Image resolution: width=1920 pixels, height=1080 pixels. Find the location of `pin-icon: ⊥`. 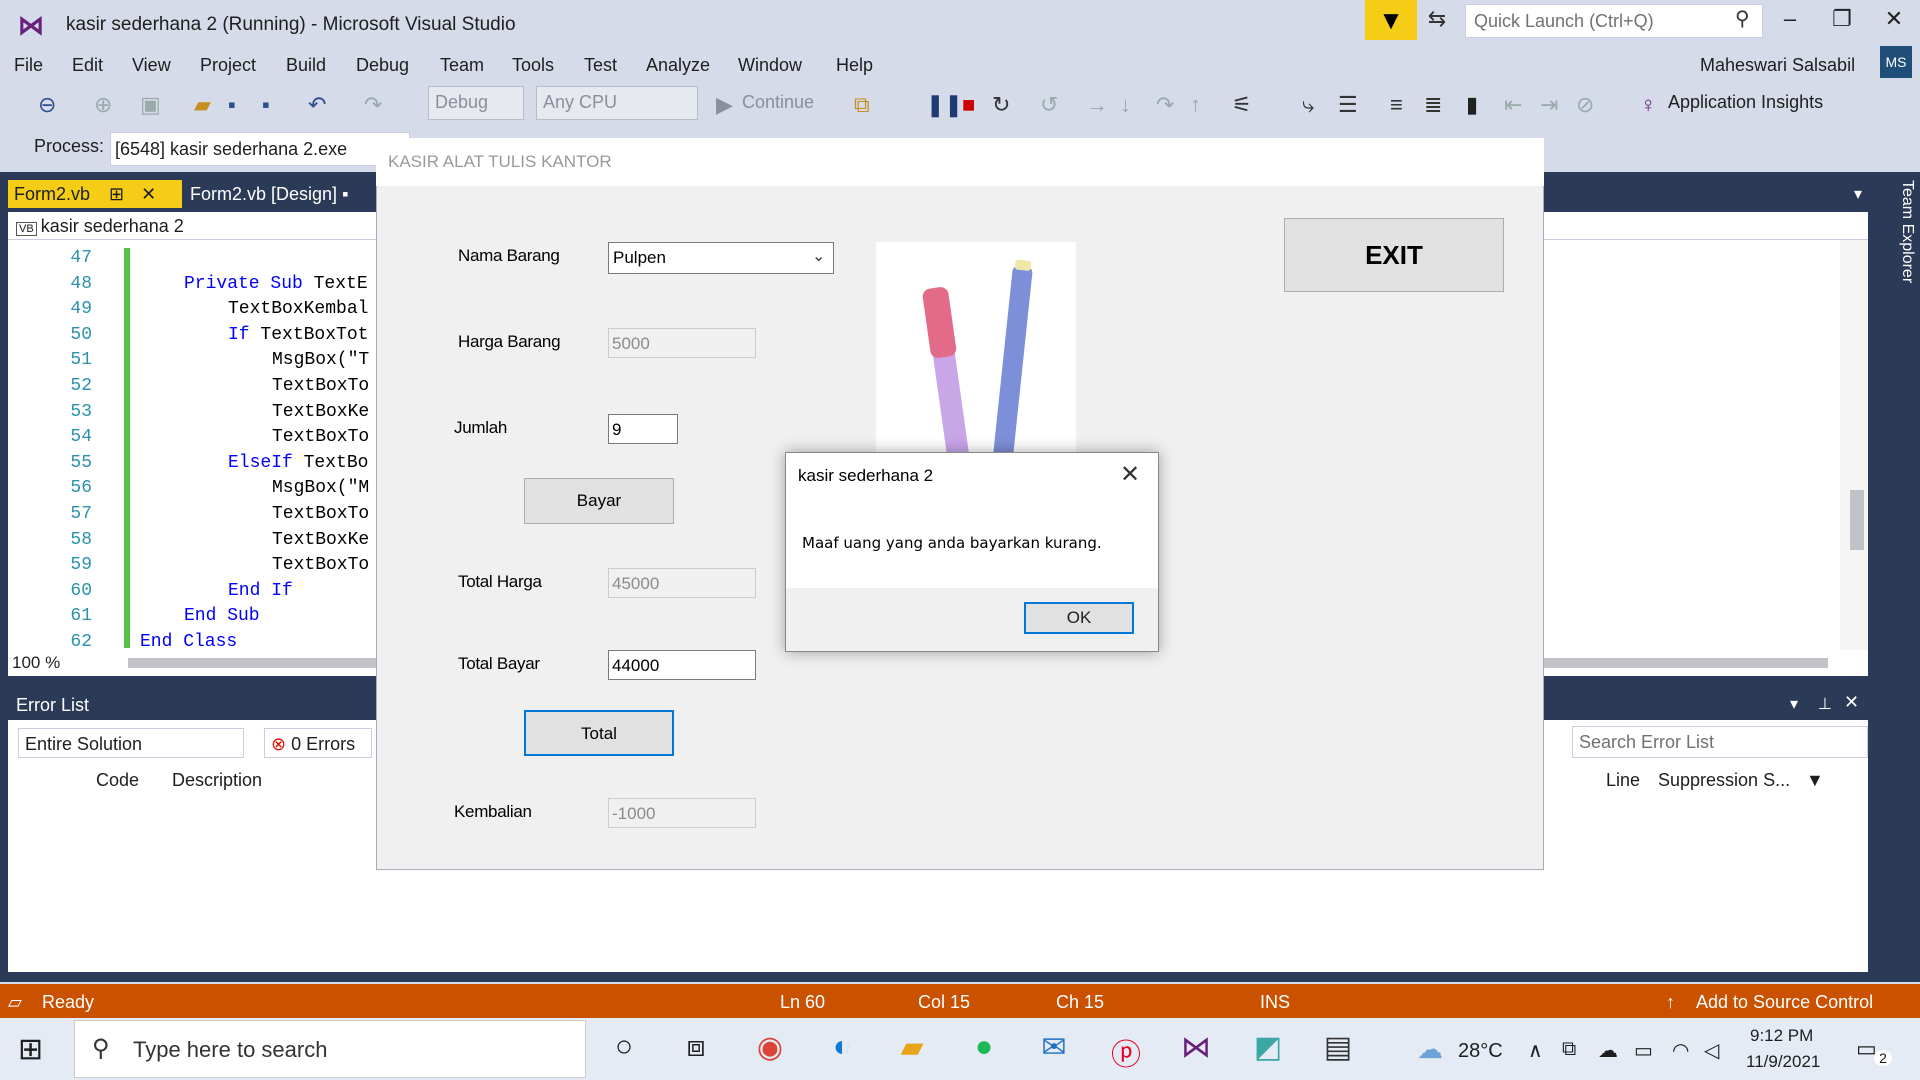

pin-icon: ⊥ is located at coordinates (1825, 704).